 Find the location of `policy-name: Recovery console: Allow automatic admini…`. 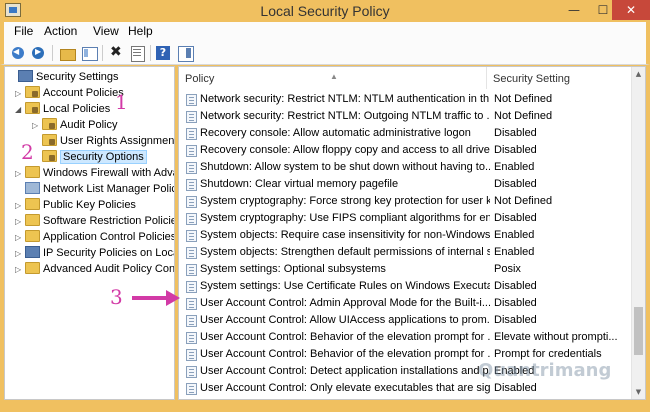

policy-name: Recovery console: Allow automatic admini… is located at coordinates (335, 133).